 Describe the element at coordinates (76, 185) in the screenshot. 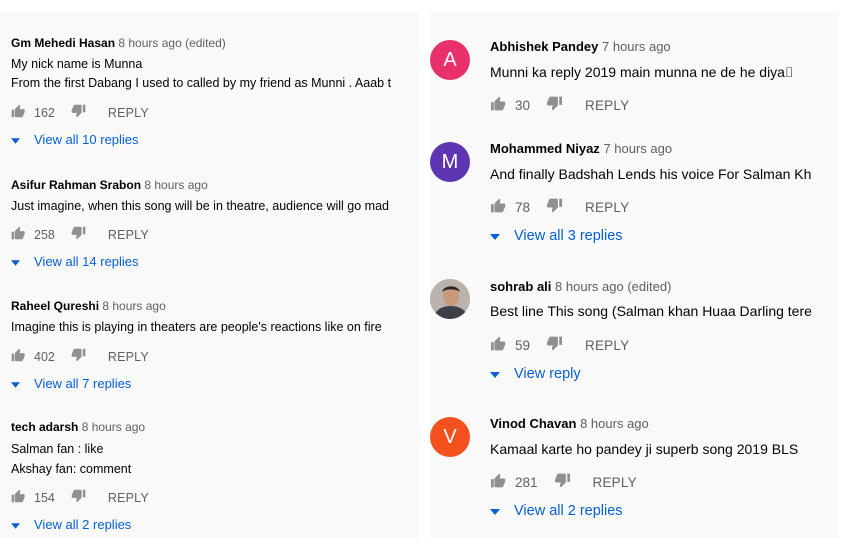

I see `author-name: Asifur Rahman Srabon` at that location.